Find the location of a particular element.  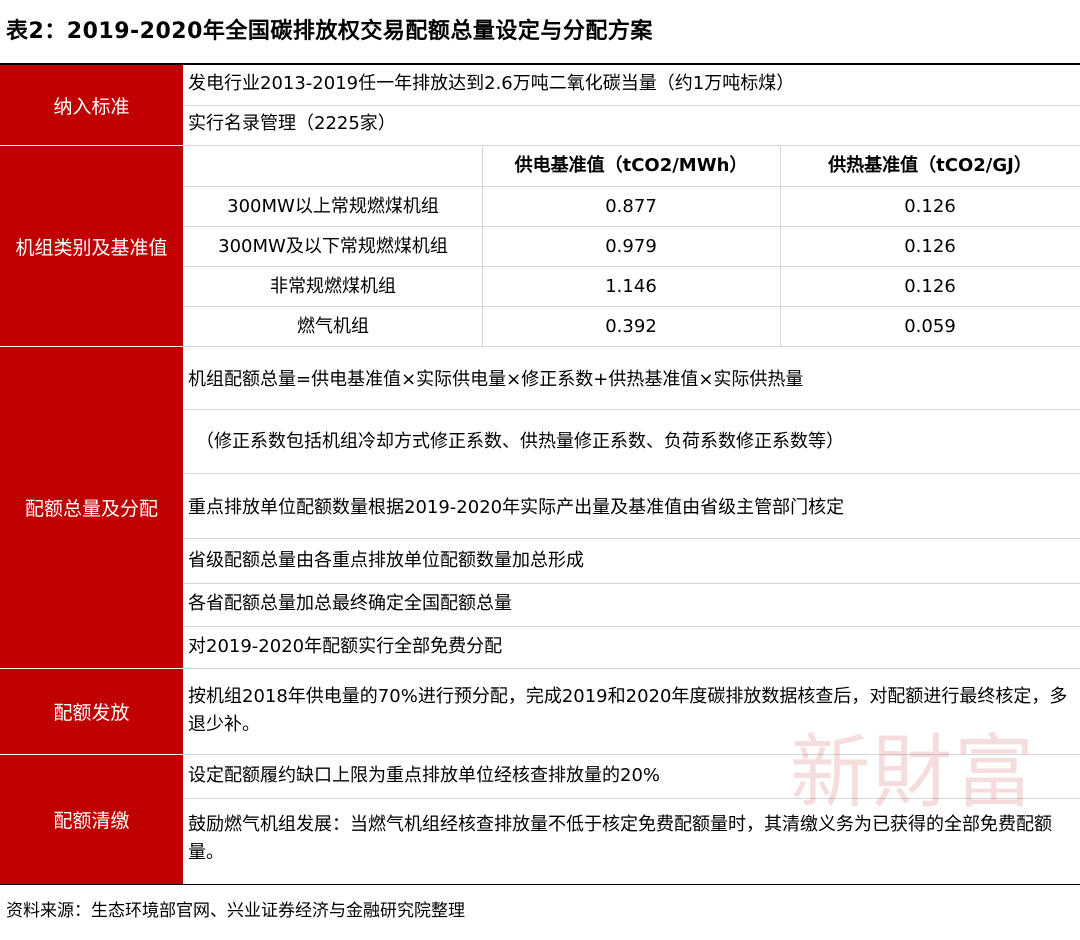

power-benchmark: 0.392 is located at coordinates (631, 326).